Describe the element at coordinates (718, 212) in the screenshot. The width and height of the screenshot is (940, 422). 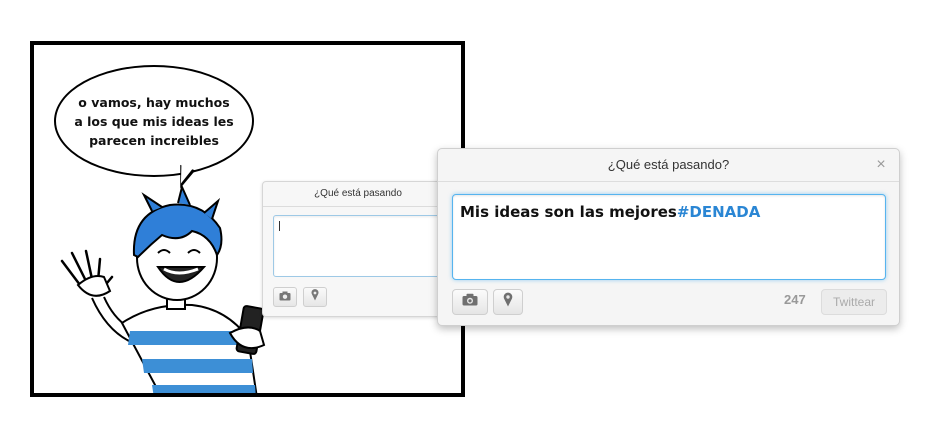
I see `hashtag-text: #DENADA` at that location.